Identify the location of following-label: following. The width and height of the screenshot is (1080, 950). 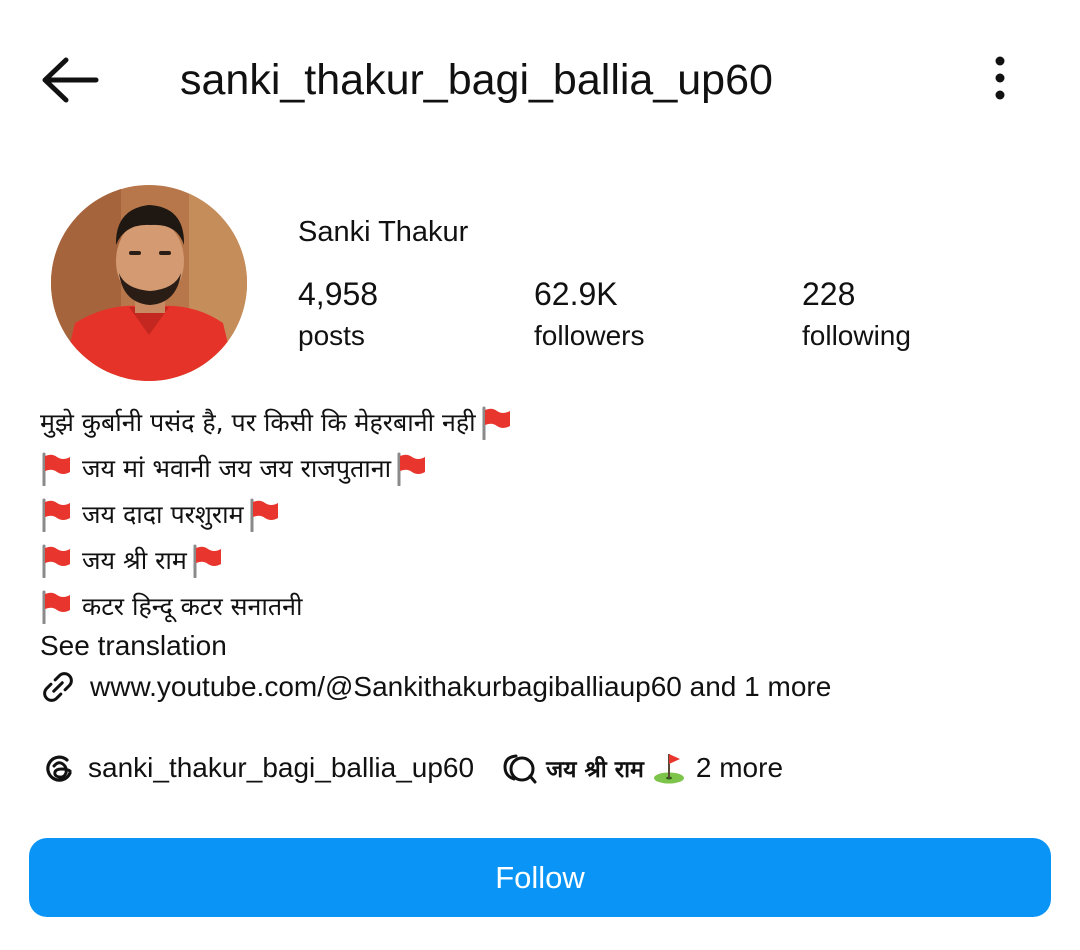
(856, 335).